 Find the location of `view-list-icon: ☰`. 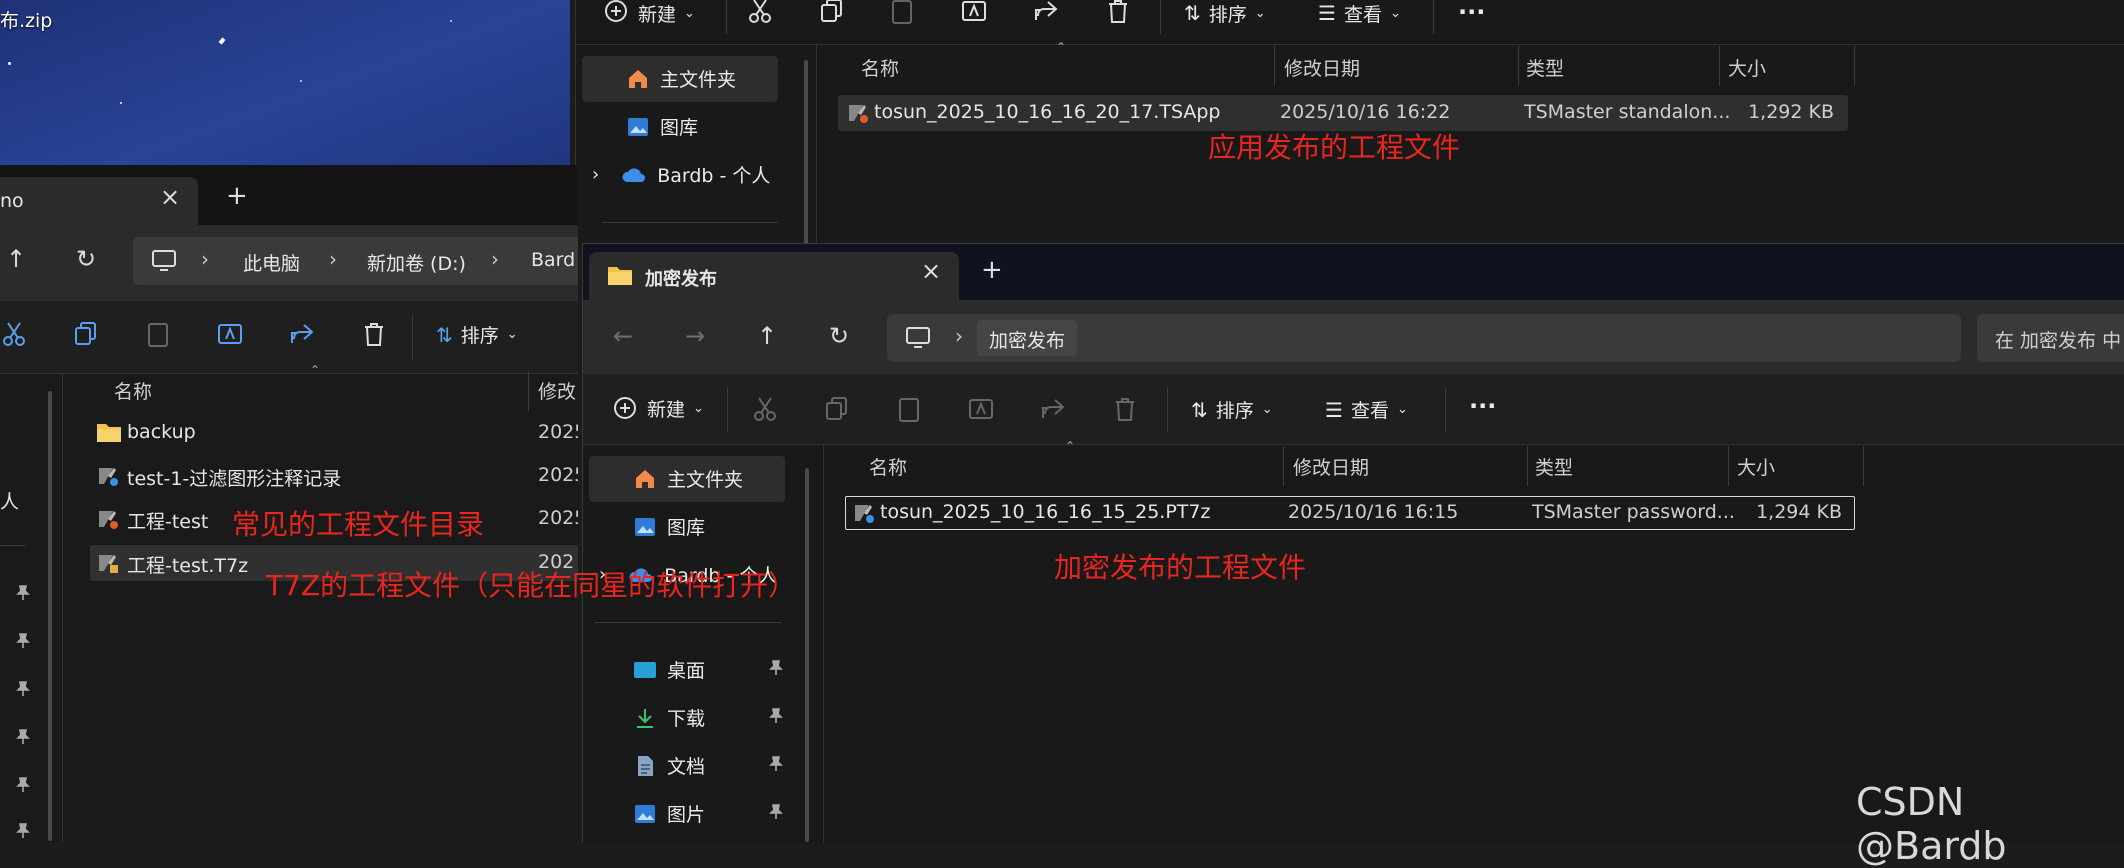

view-list-icon: ☰ is located at coordinates (1327, 13).